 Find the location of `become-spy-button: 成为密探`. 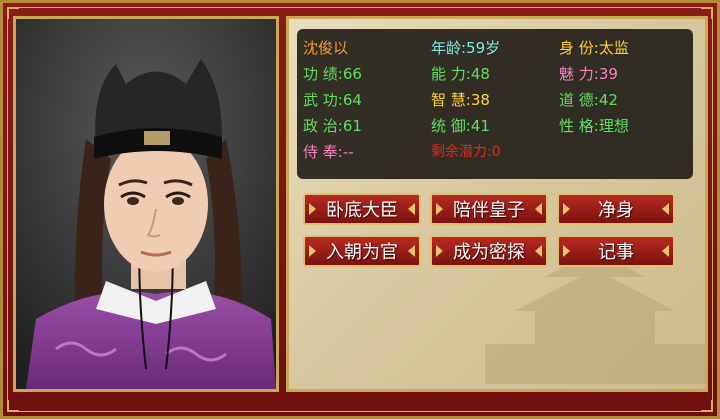

become-spy-button: 成为密探 is located at coordinates (489, 251).